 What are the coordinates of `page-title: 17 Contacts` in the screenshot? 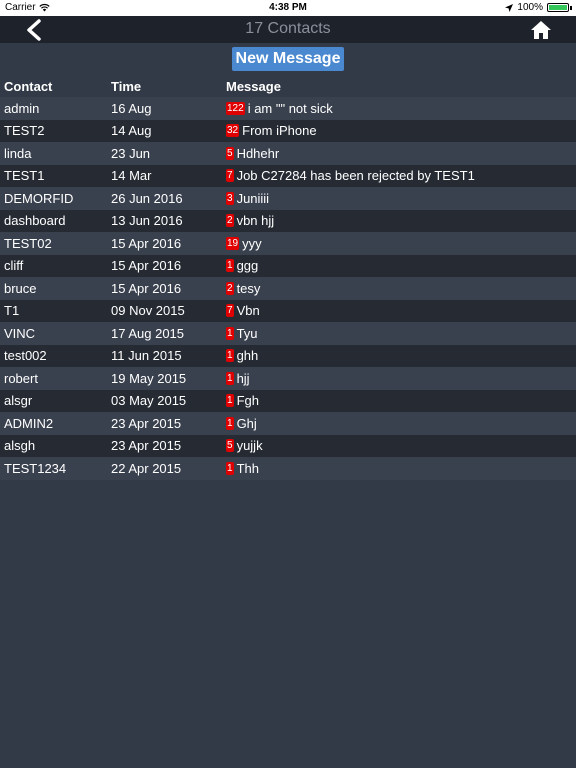 It's located at (288, 28).